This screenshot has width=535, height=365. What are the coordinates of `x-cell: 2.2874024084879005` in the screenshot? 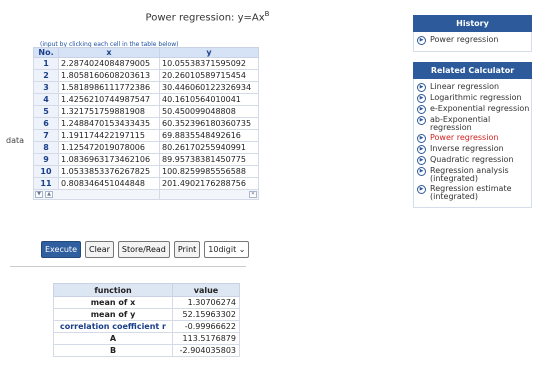 It's located at (109, 63).